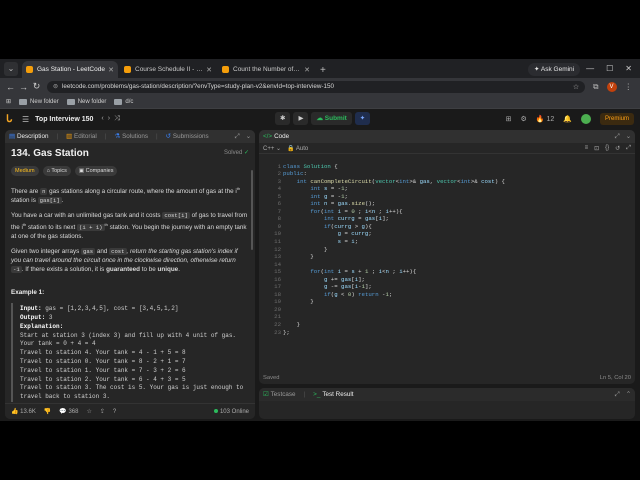 The width and height of the screenshot is (640, 480). Describe the element at coordinates (628, 148) in the screenshot. I see `fullscreen-icon: ⤢` at that location.